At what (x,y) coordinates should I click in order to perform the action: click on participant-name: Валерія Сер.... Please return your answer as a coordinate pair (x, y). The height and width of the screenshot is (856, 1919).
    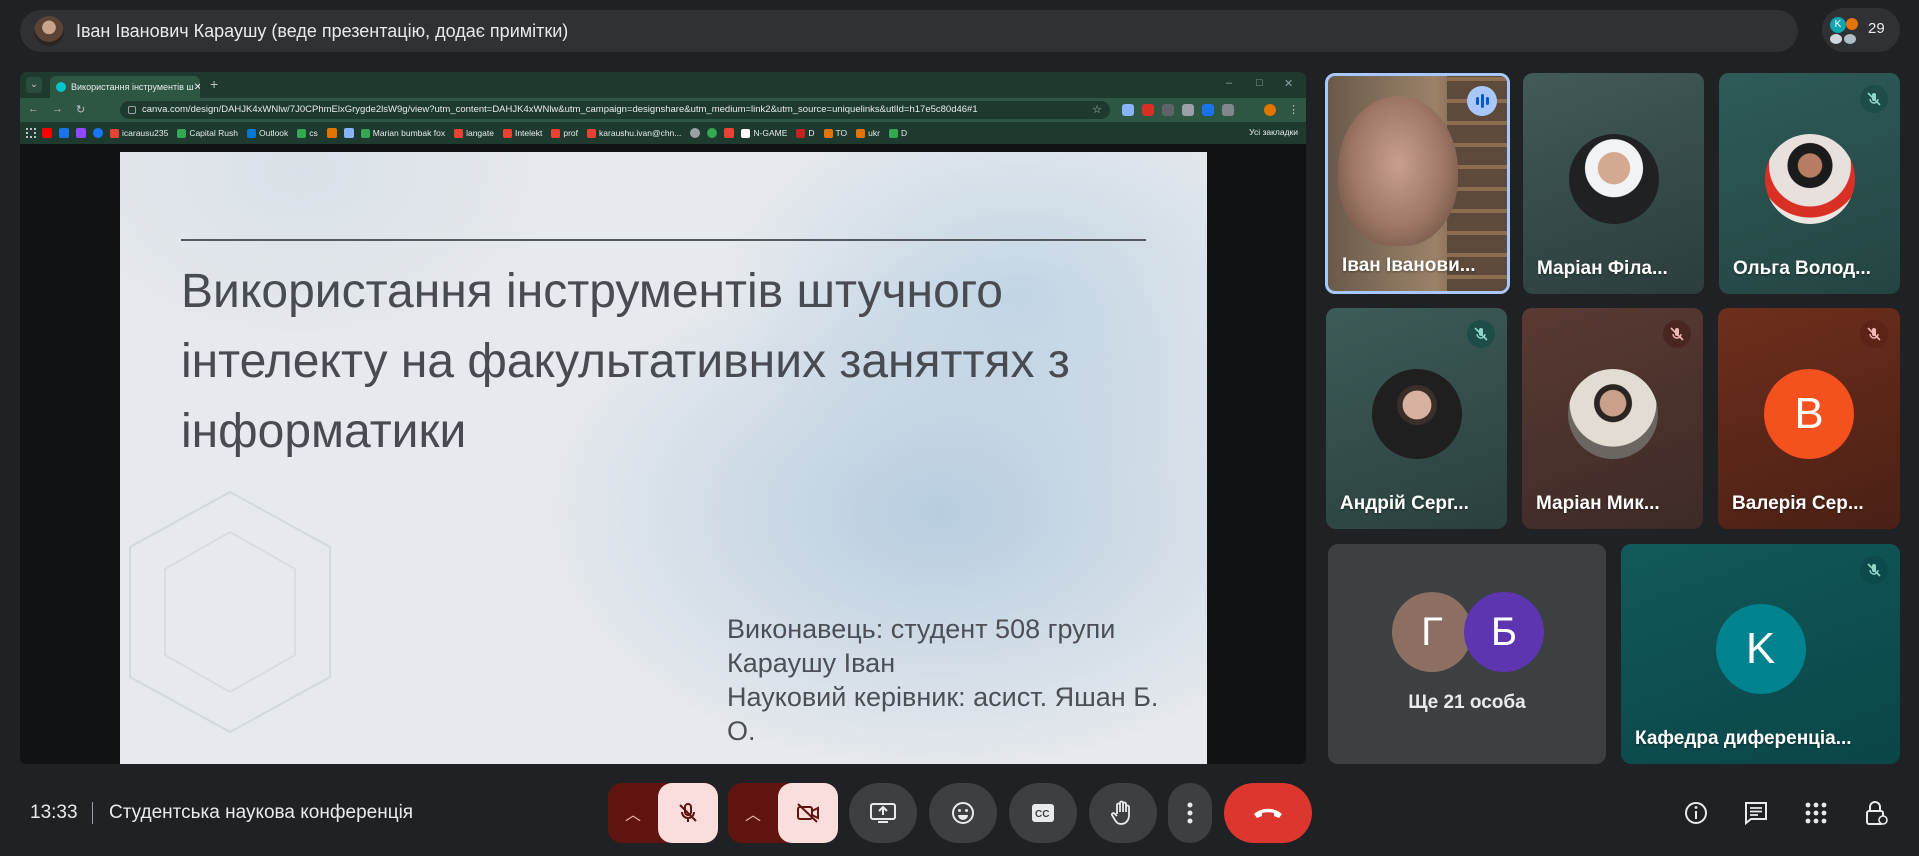
    Looking at the image, I should click on (1798, 503).